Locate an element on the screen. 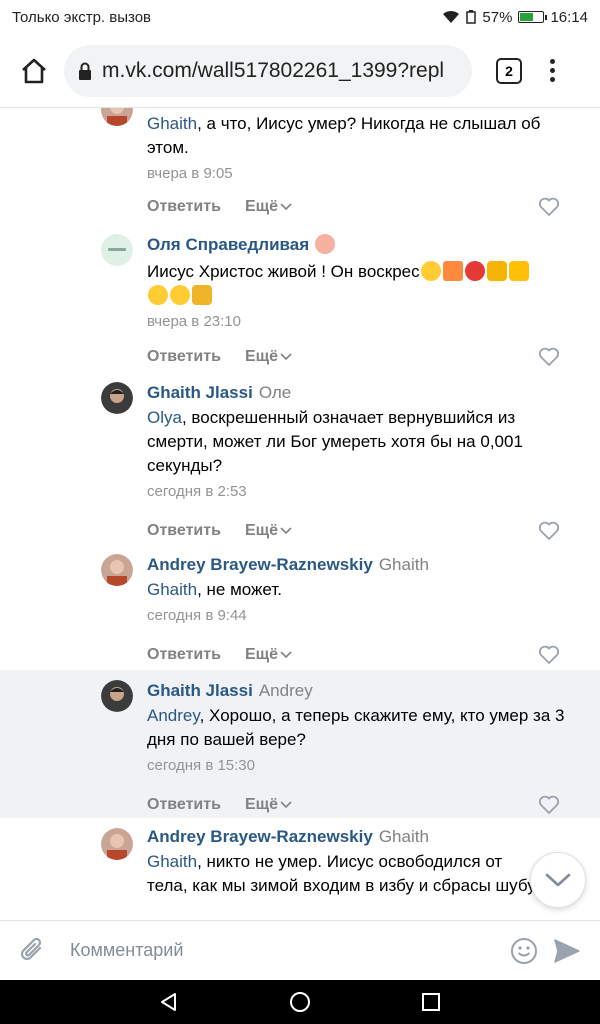 This screenshot has width=600, height=1024. recents-square-icon is located at coordinates (431, 1002).